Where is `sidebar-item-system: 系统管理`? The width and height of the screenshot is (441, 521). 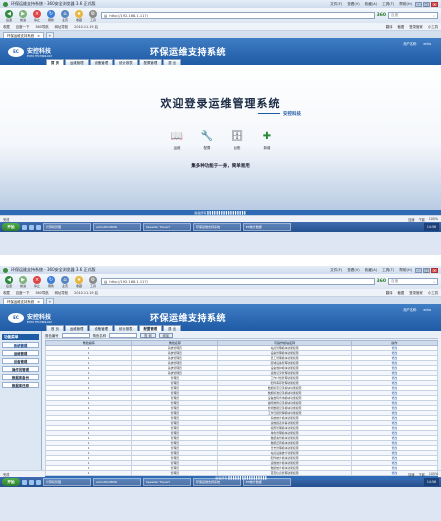 sidebar-item-system: 系统管理 is located at coordinates (20, 345).